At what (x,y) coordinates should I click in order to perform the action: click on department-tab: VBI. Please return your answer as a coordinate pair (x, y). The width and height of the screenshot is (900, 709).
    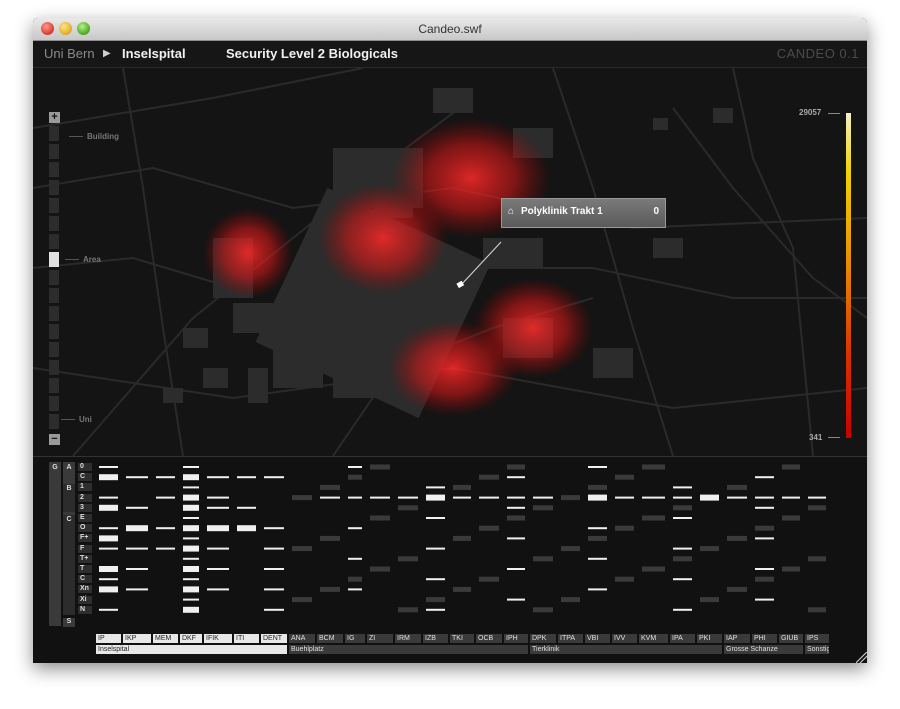
    Looking at the image, I should click on (597, 638).